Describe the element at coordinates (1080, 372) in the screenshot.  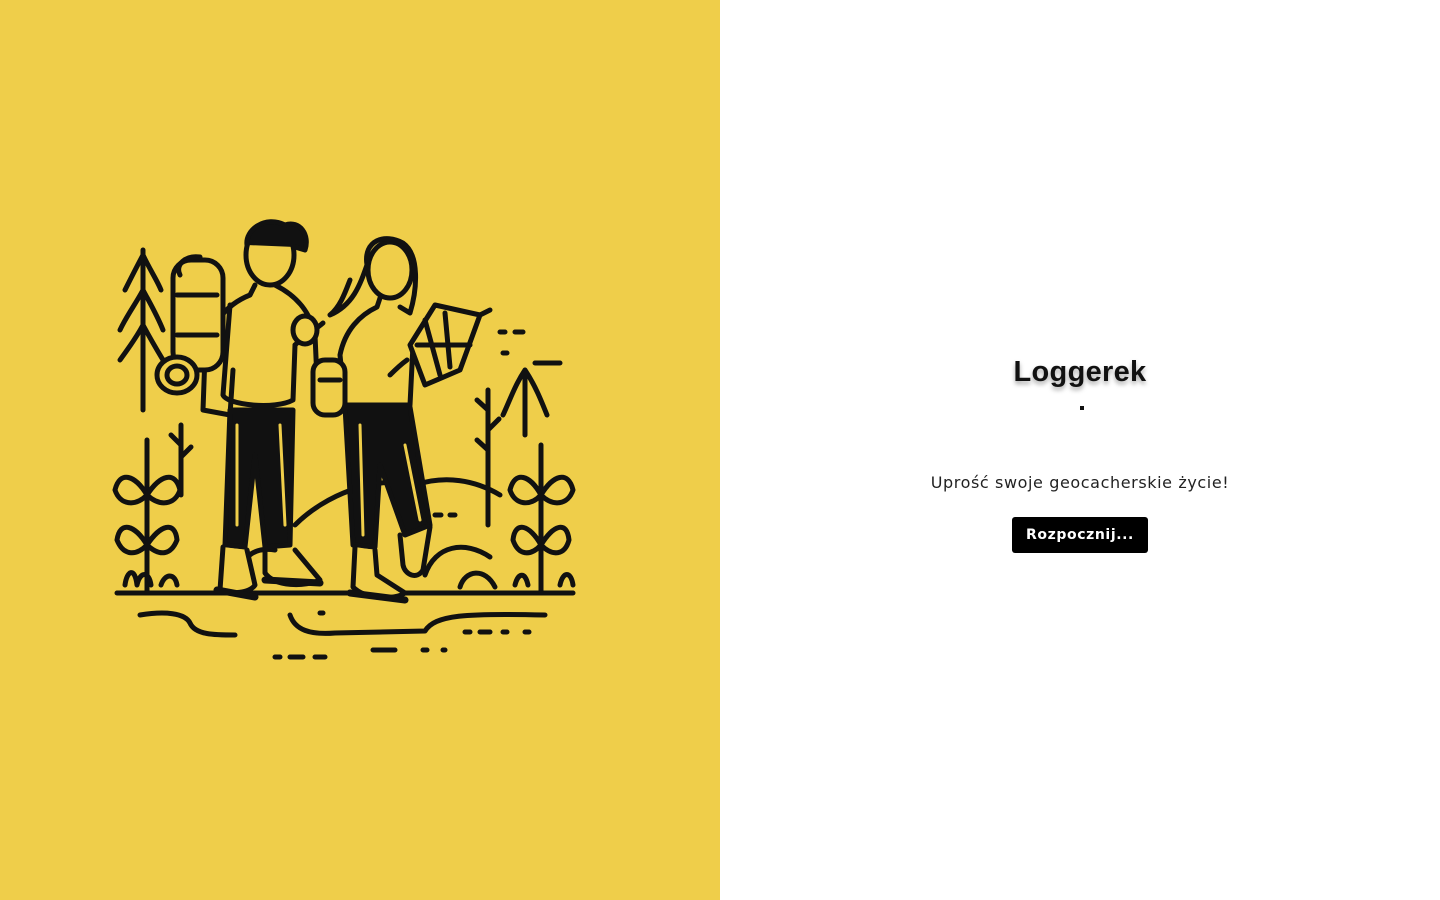
I see `app-title: Loggerek` at that location.